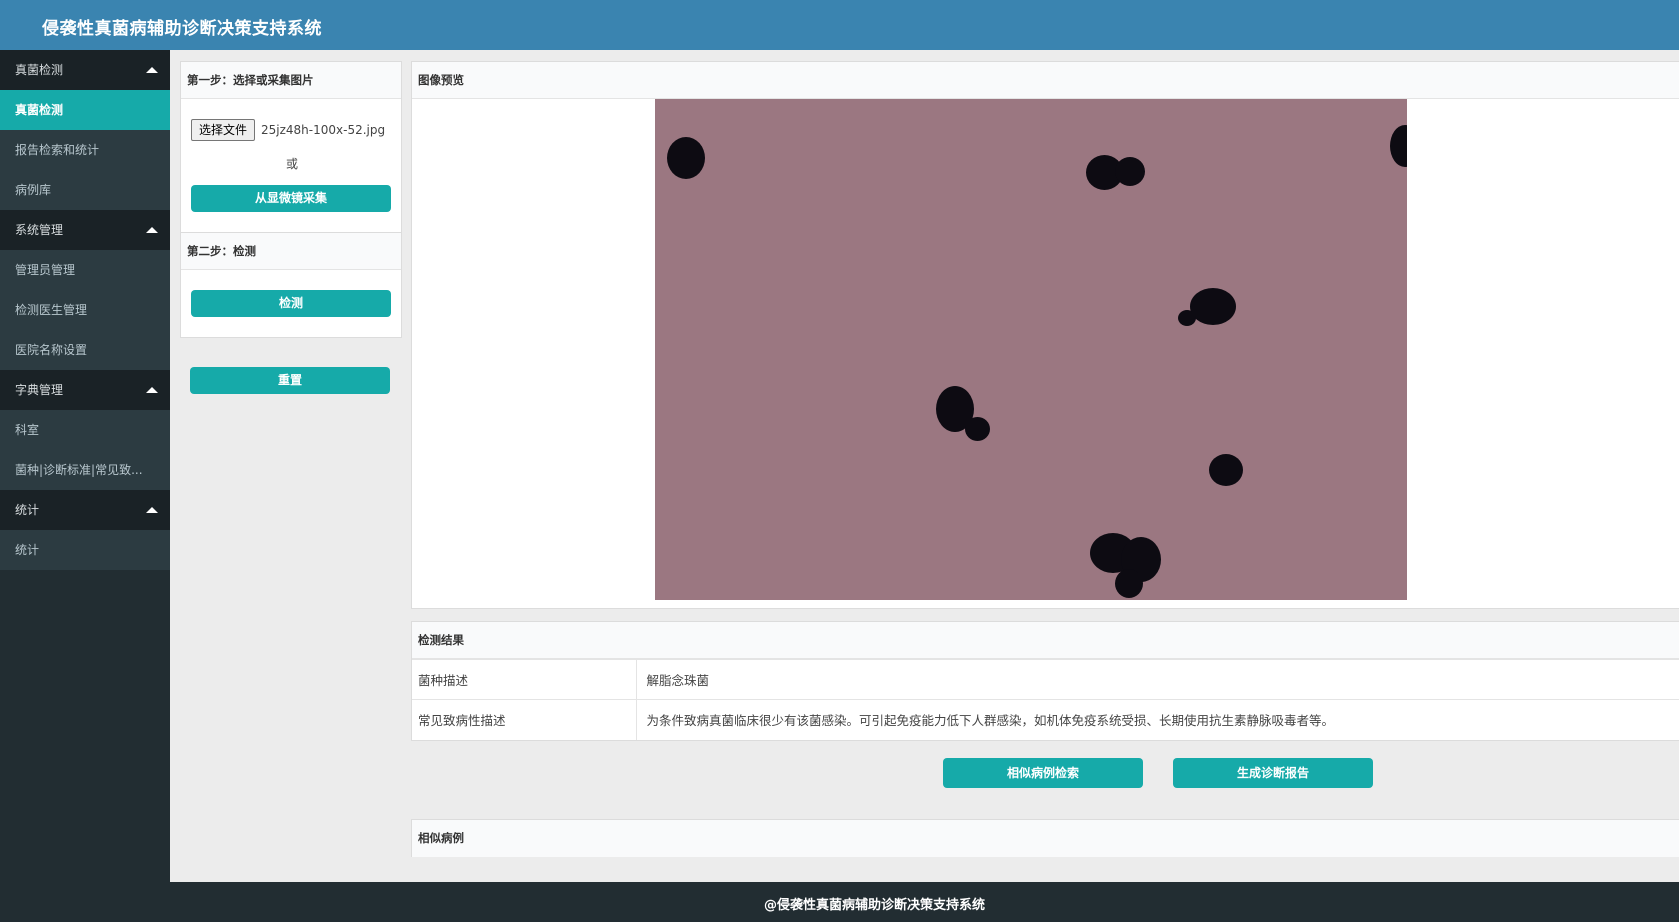  Describe the element at coordinates (1045, 80) in the screenshot. I see `image-preview-title: 图像预览` at that location.